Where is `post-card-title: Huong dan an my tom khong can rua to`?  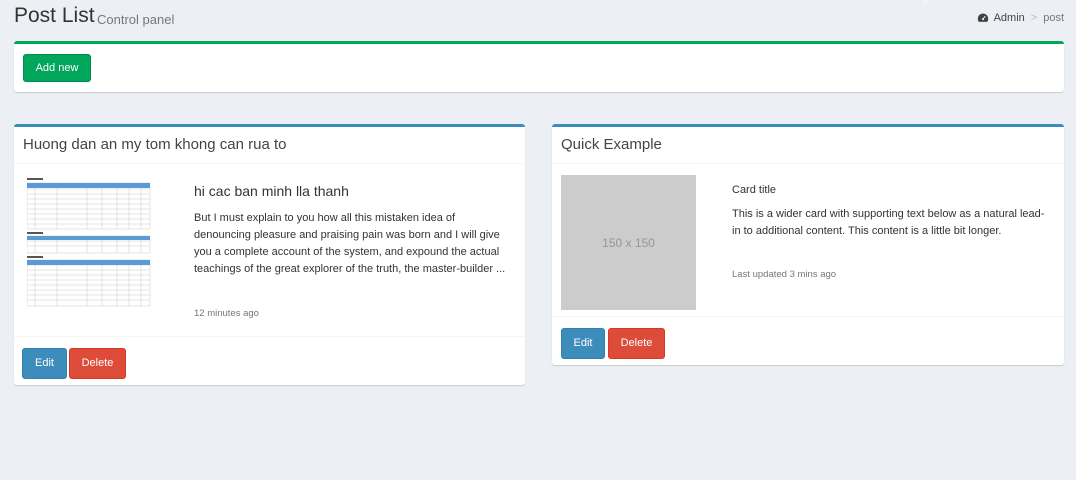 post-card-title: Huong dan an my tom khong can rua to is located at coordinates (155, 144).